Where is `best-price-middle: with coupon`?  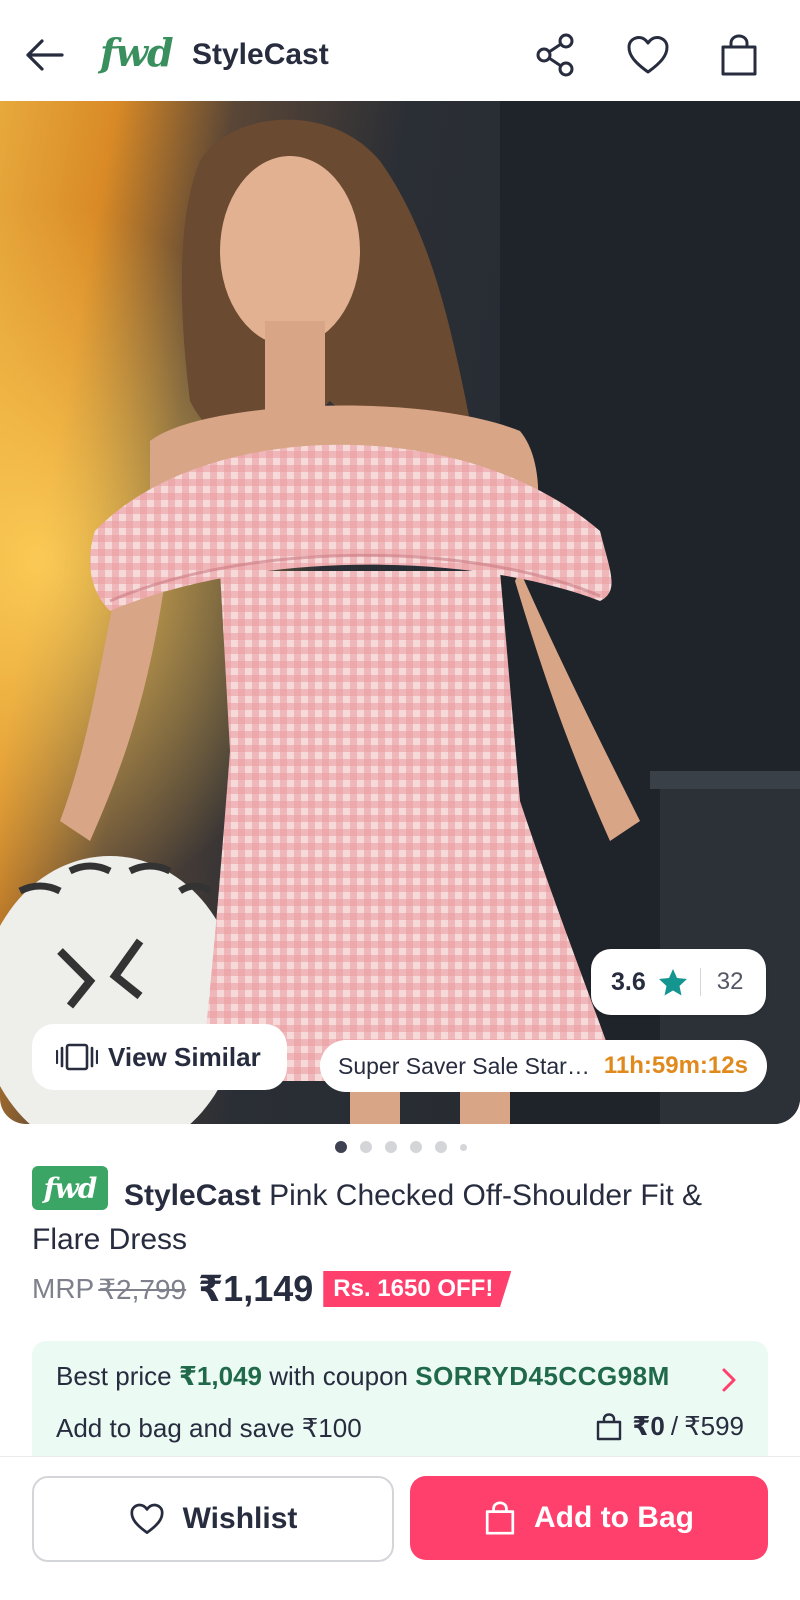
best-price-middle: with coupon is located at coordinates (338, 1376).